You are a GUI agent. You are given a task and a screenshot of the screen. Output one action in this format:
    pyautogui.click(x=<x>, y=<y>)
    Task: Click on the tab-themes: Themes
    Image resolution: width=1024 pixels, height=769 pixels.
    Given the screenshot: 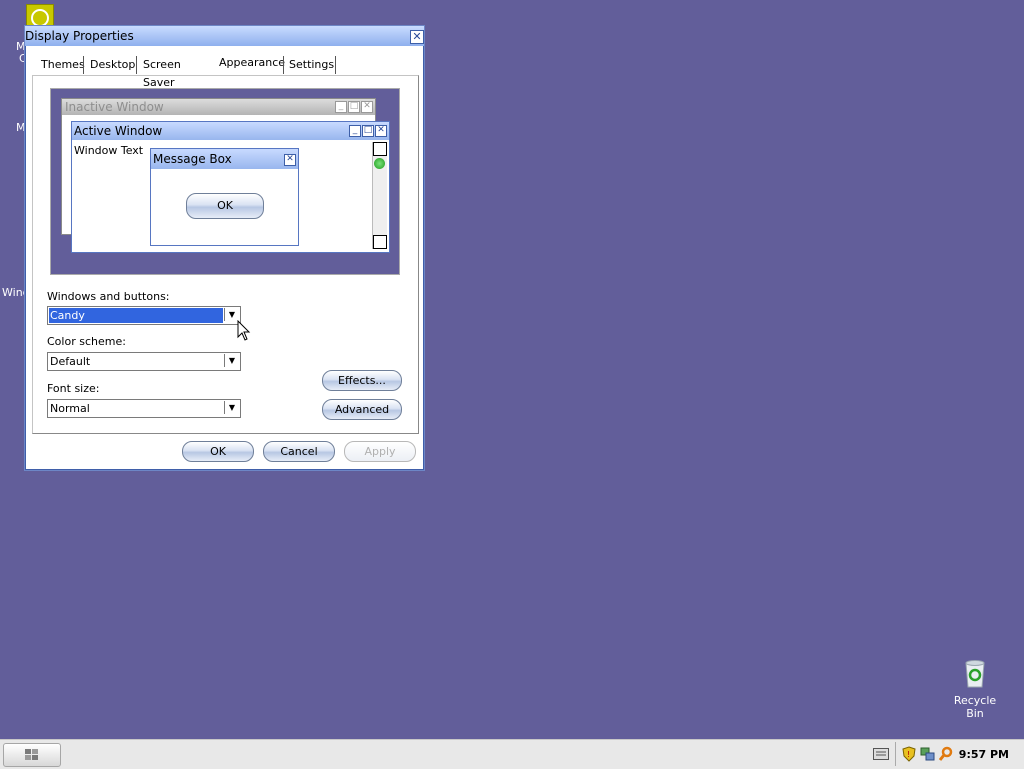 What is the action you would take?
    pyautogui.click(x=63, y=65)
    